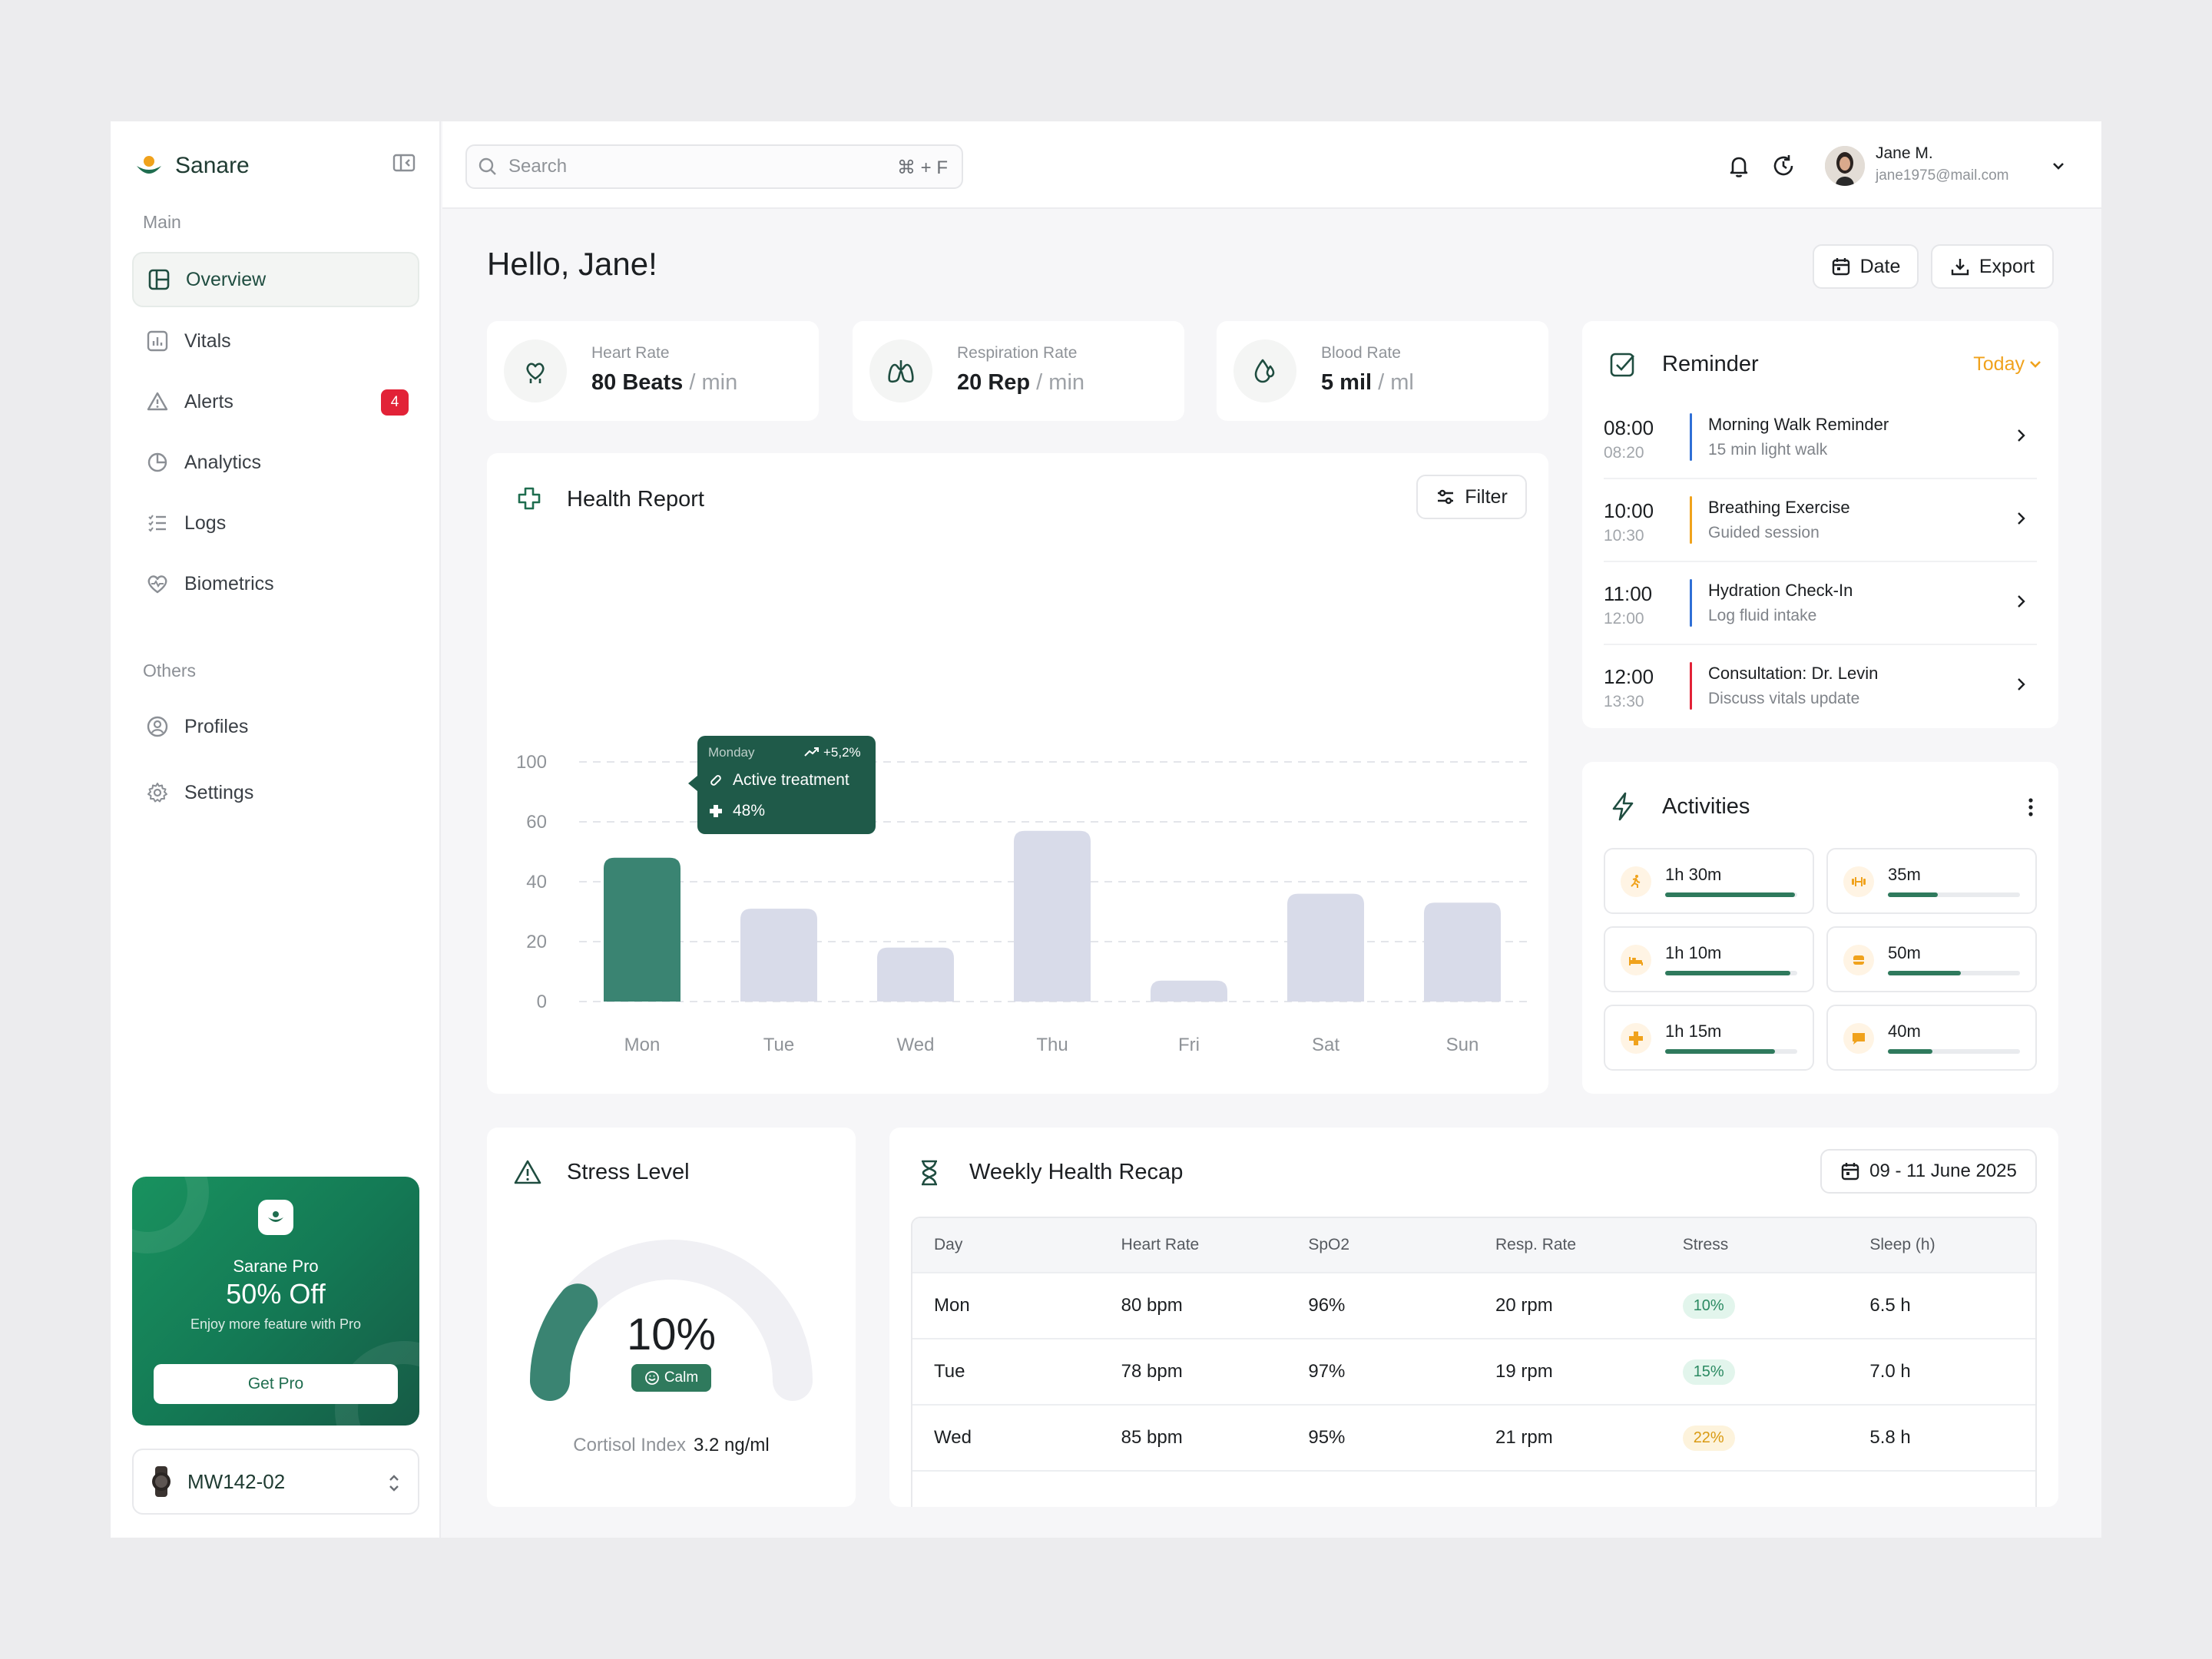 Image resolution: width=2212 pixels, height=1659 pixels. I want to click on collapse-sidebar-icon, so click(404, 163).